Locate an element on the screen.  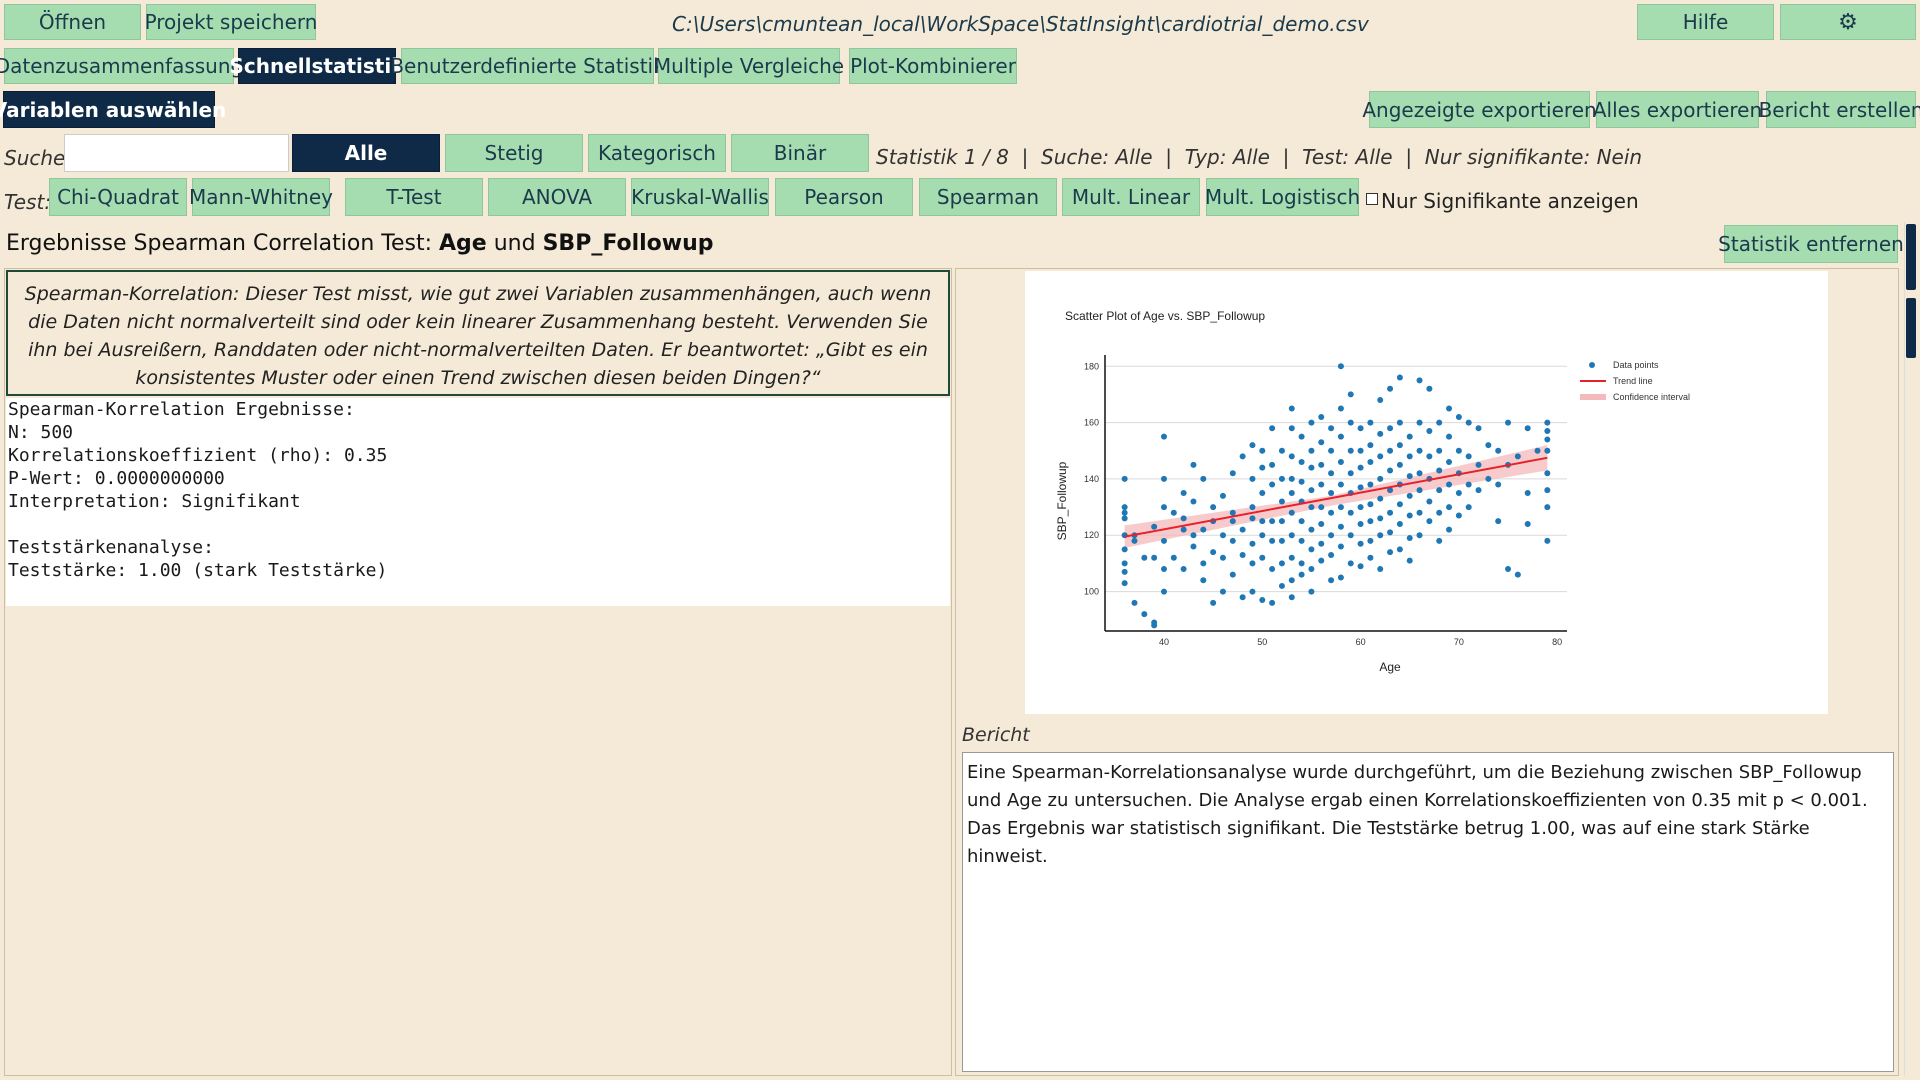
tab-multiple-vergleiche: Multiple Vergleiche is located at coordinates (749, 66).